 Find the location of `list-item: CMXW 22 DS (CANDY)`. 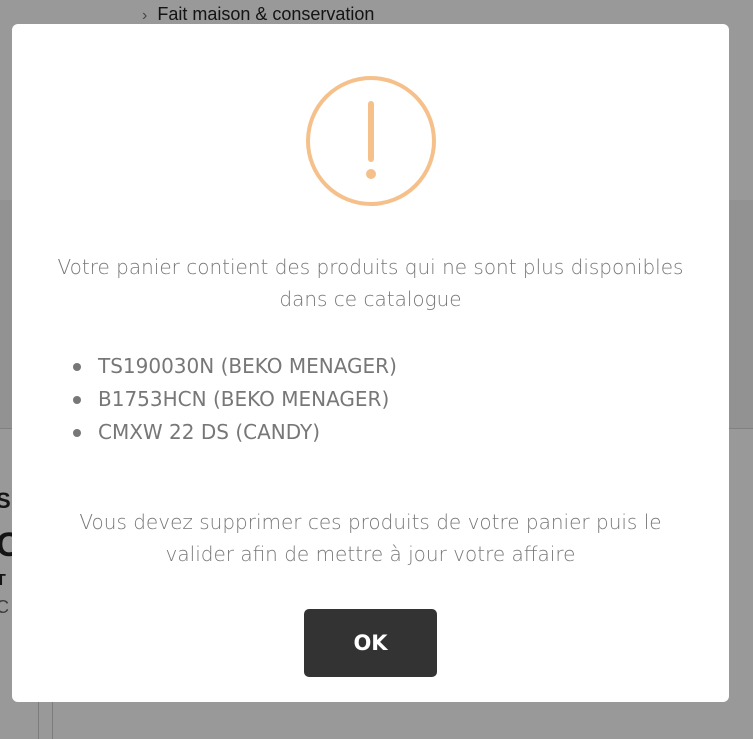

list-item: CMXW 22 DS (CANDY) is located at coordinates (234, 432).